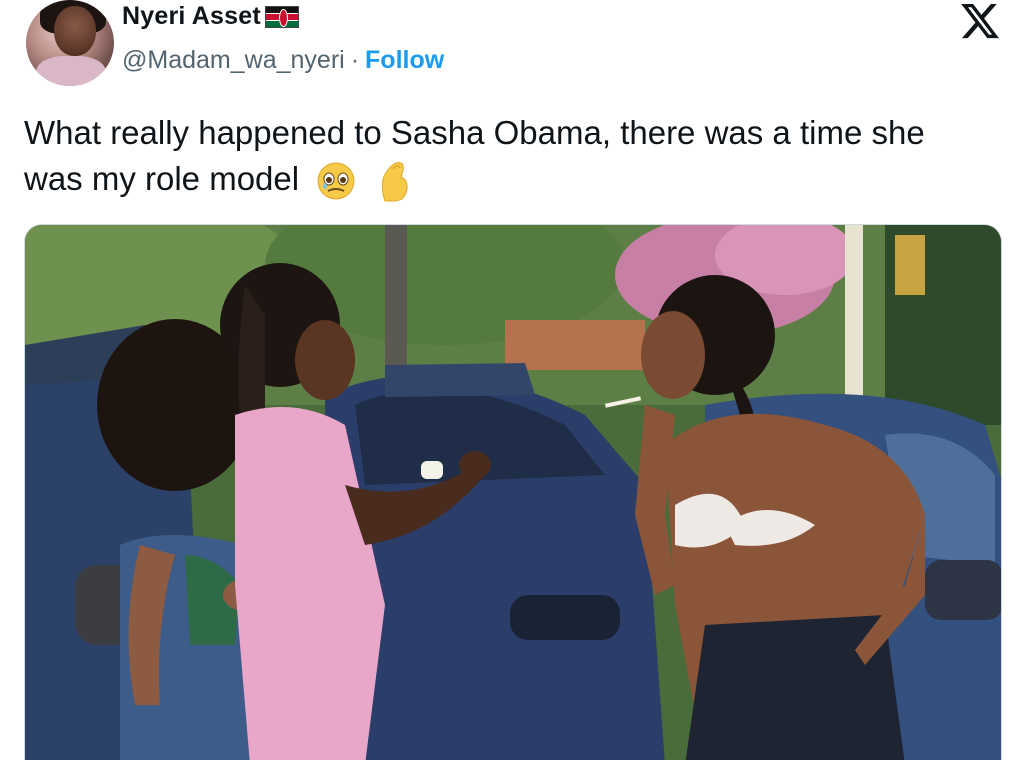 This screenshot has width=1024, height=760. I want to click on x-logo-icon, so click(980, 21).